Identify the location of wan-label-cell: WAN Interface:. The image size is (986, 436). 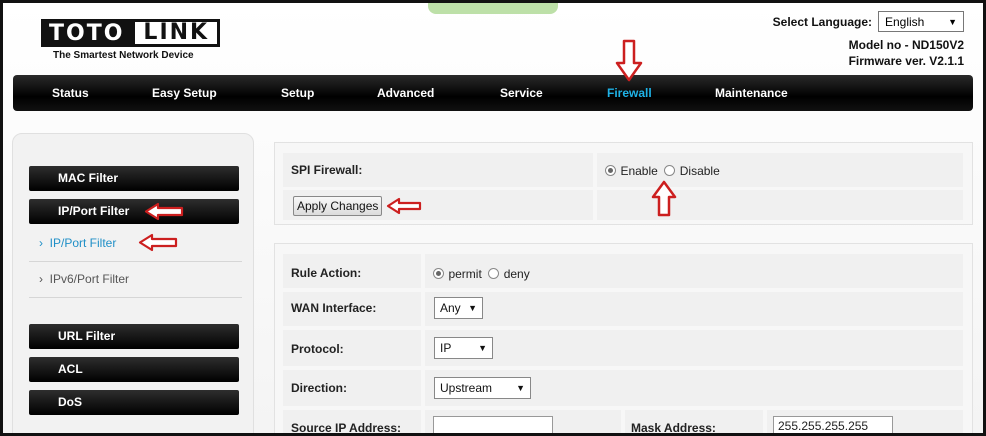
(352, 309).